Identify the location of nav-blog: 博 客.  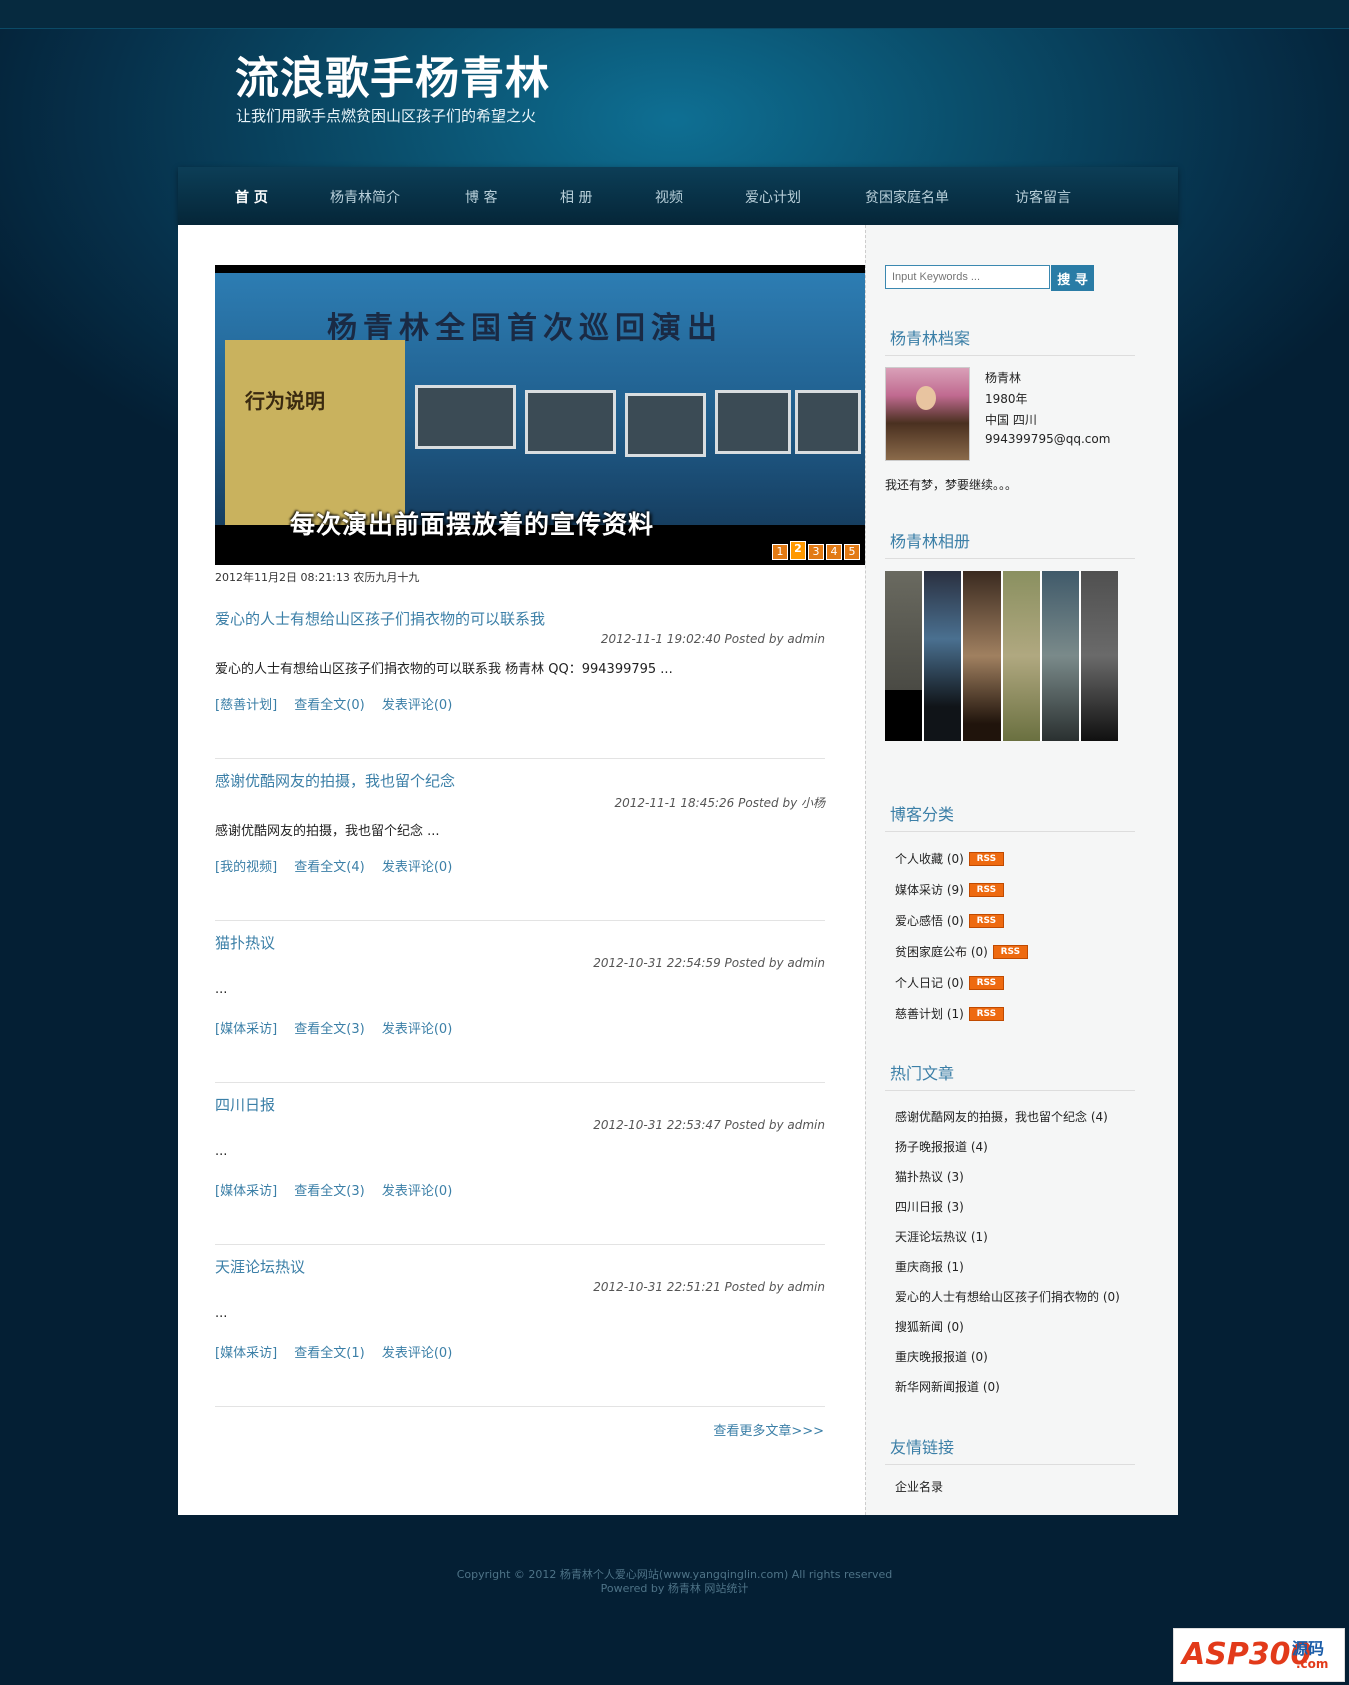
(481, 197).